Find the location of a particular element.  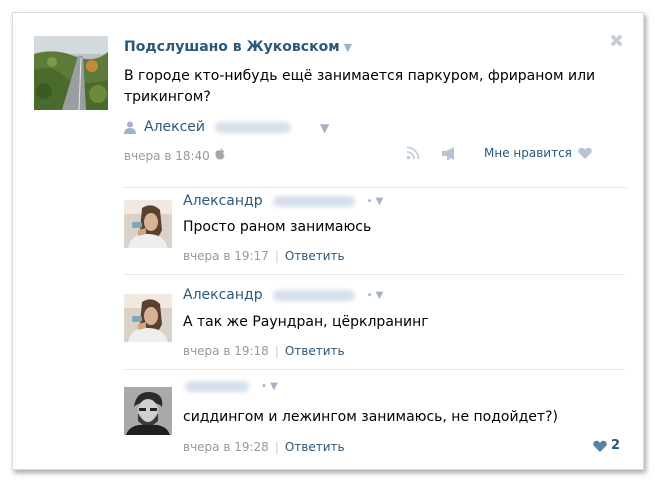

post-actions: Мне нравится is located at coordinates (499, 153).